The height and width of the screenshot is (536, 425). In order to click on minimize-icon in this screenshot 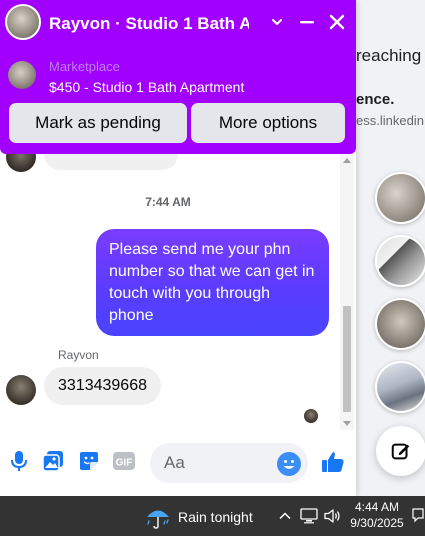, I will do `click(307, 22)`.